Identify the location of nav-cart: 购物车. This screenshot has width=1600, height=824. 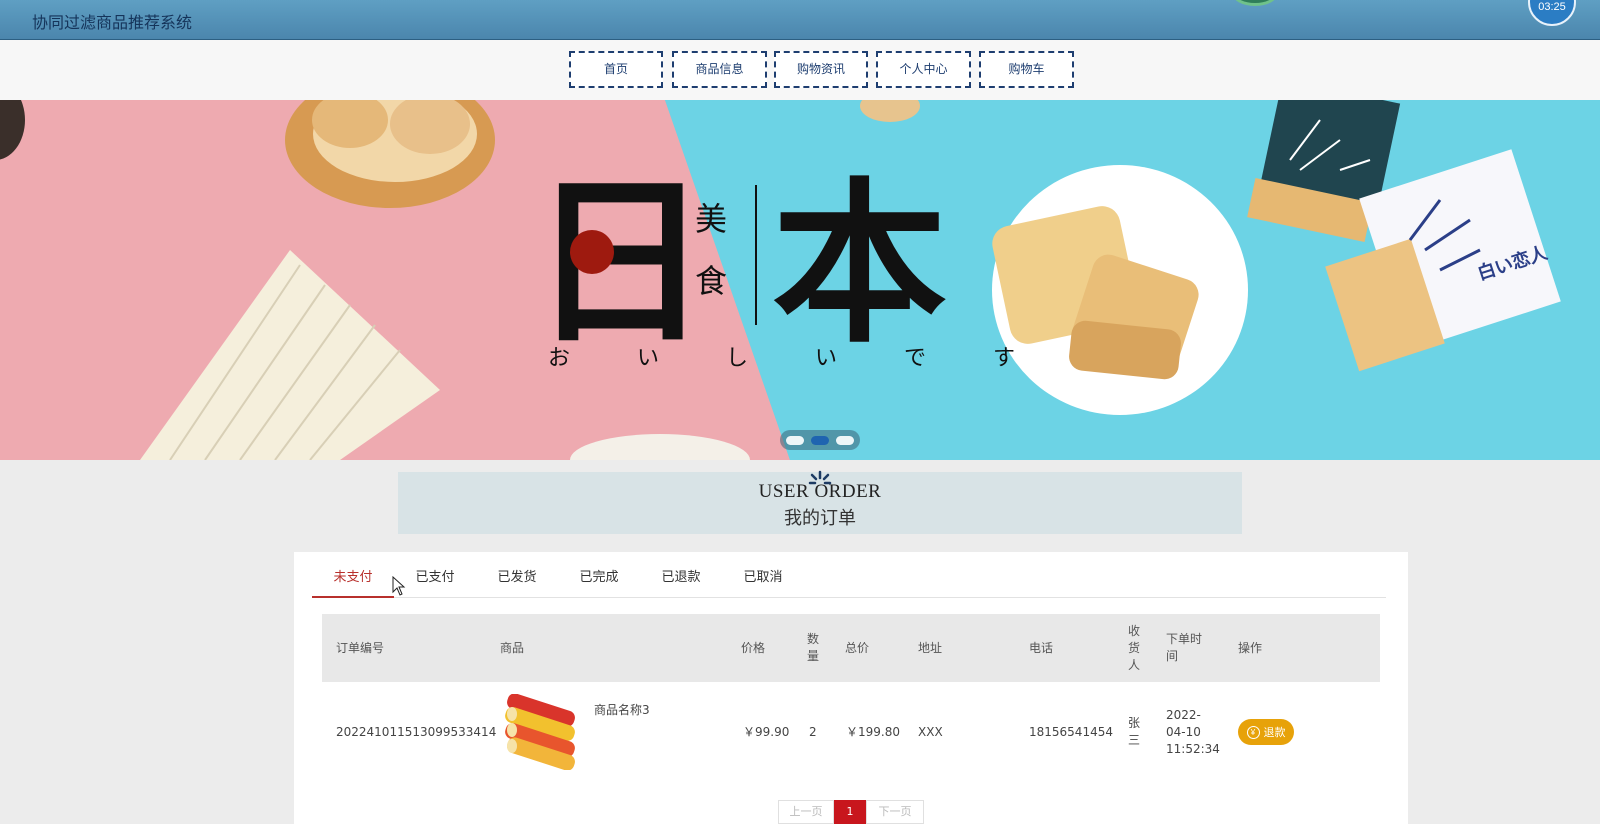
(1026, 69).